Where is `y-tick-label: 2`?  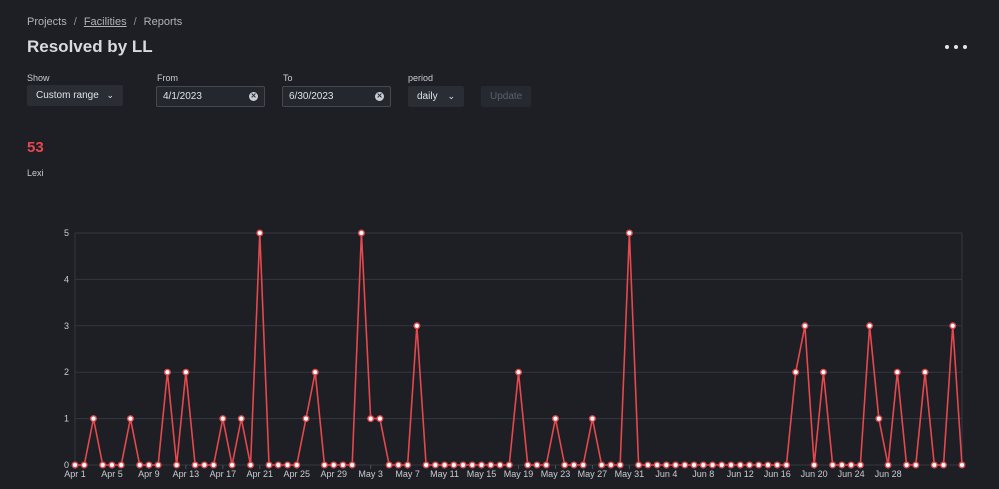
y-tick-label: 2 is located at coordinates (66, 372).